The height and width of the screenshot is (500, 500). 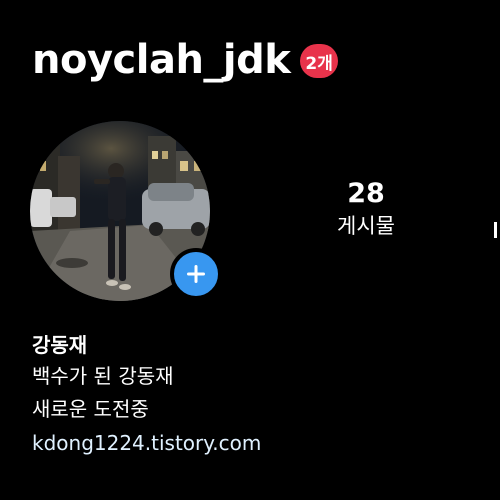 What do you see at coordinates (146, 443) in the screenshot?
I see `website-link: kdong1224.tistory.com` at bounding box center [146, 443].